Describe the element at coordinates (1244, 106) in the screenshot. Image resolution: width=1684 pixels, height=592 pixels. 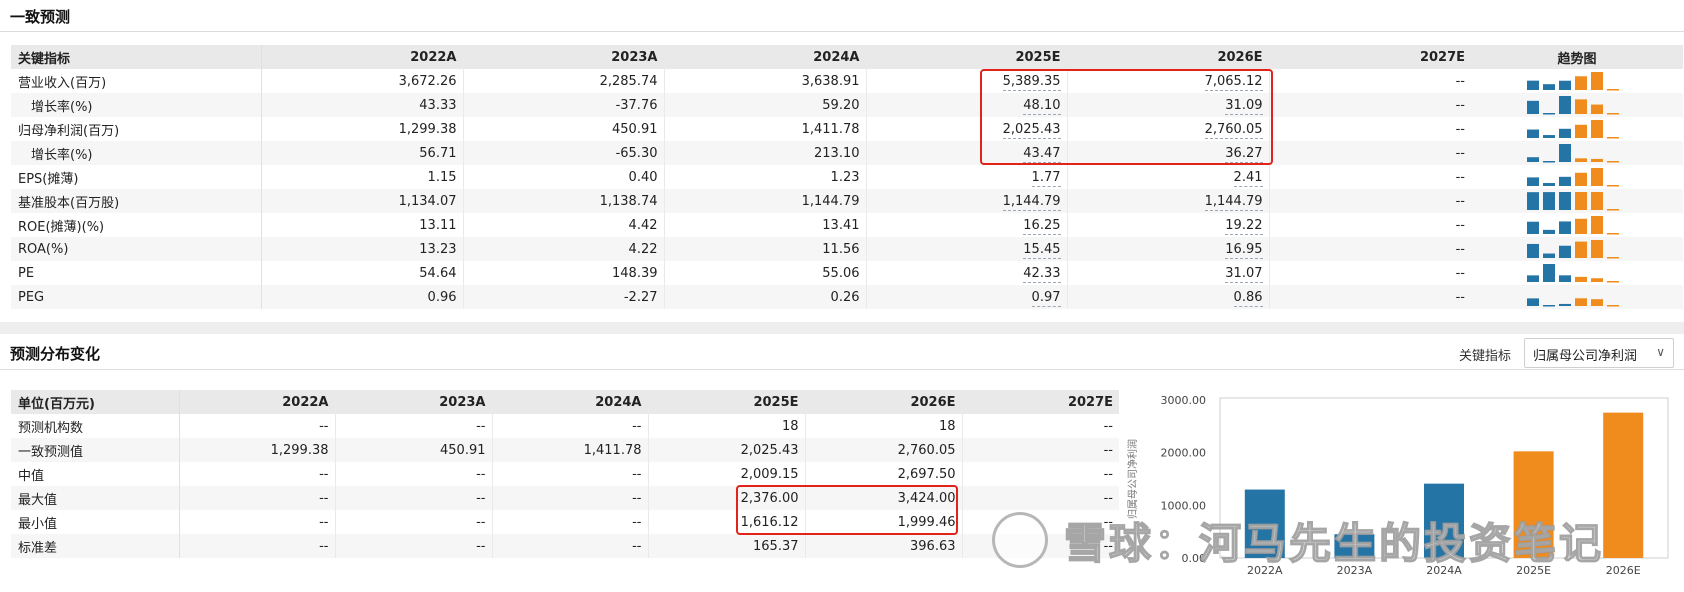
I see `estimate-value-link: 31.09` at that location.